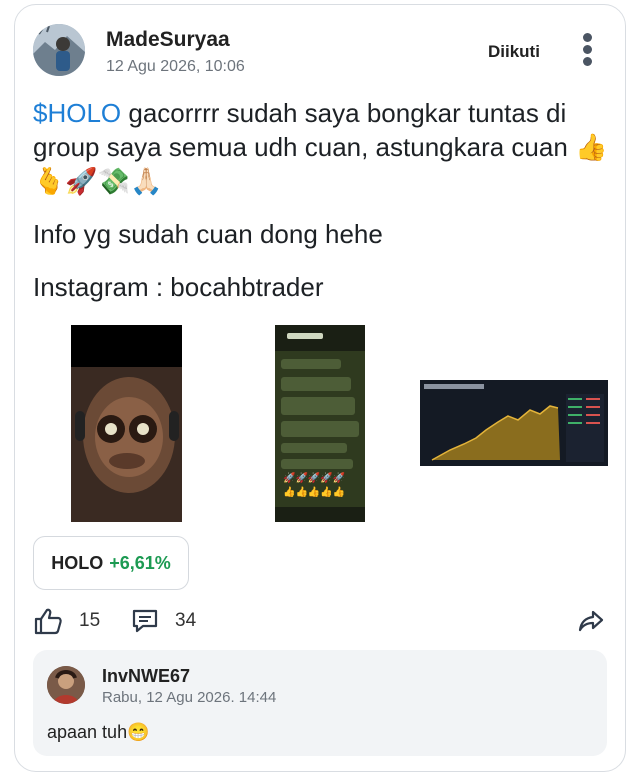  Describe the element at coordinates (66, 621) in the screenshot. I see `like-button: 15` at that location.